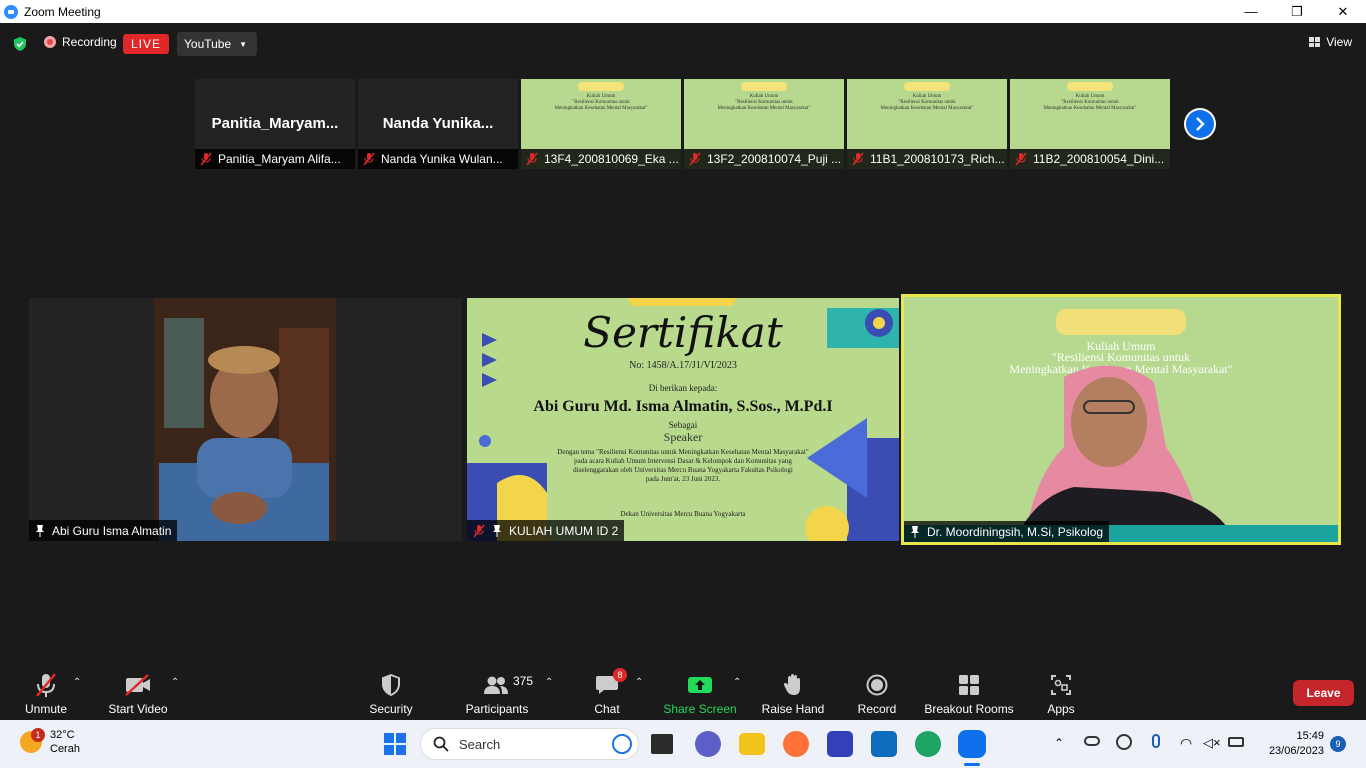  Describe the element at coordinates (80, 42) in the screenshot. I see `recording-indicator: Recording` at that location.